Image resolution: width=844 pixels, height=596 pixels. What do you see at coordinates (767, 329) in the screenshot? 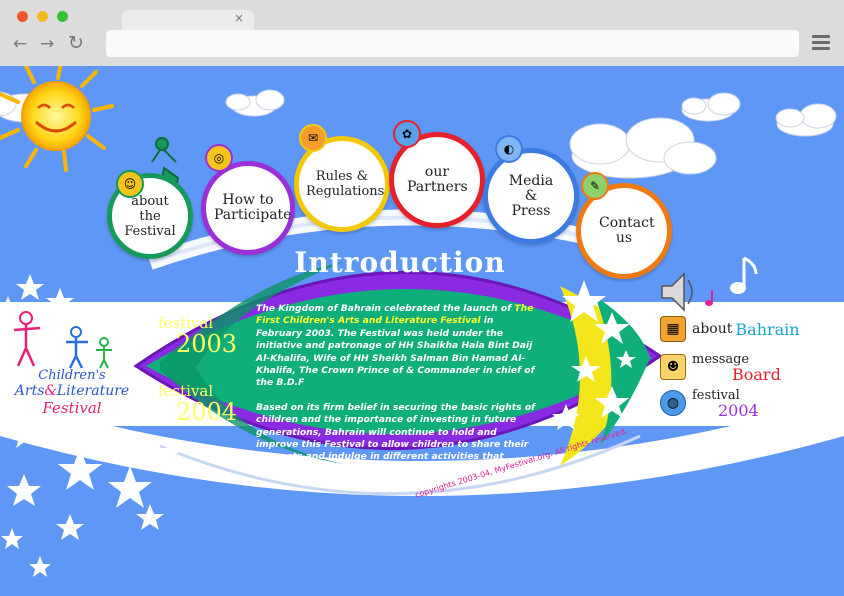
I see `about-bahrain-b: Bahrain` at bounding box center [767, 329].